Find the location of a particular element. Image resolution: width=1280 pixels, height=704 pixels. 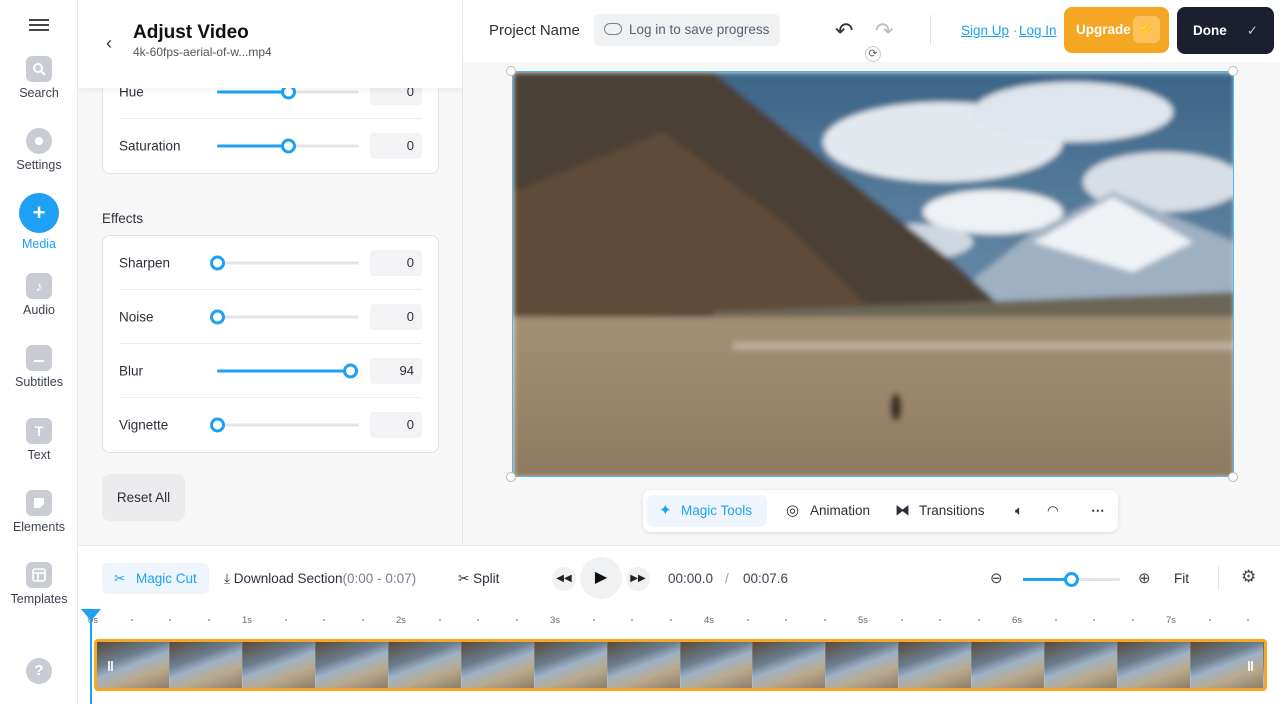

noise-slider is located at coordinates (284, 316).